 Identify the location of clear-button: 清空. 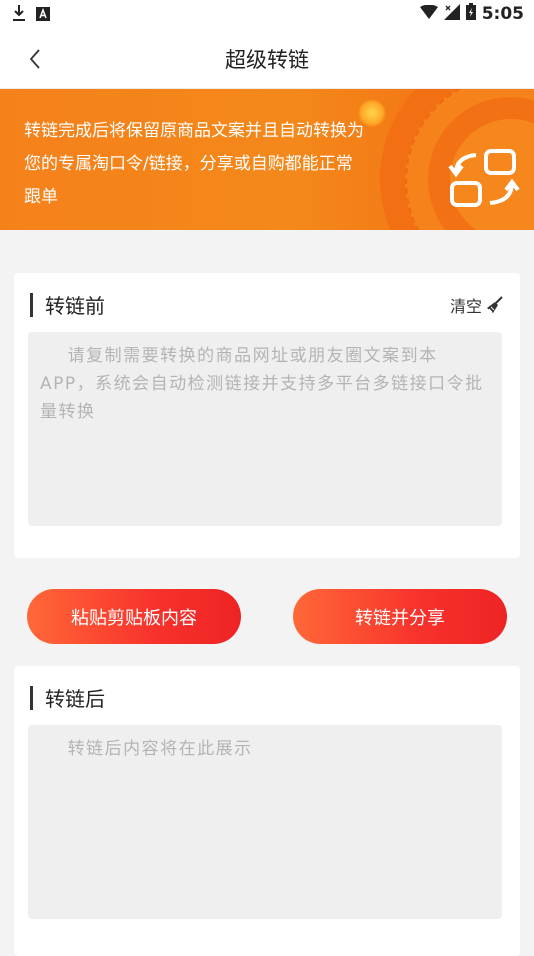
(477, 305).